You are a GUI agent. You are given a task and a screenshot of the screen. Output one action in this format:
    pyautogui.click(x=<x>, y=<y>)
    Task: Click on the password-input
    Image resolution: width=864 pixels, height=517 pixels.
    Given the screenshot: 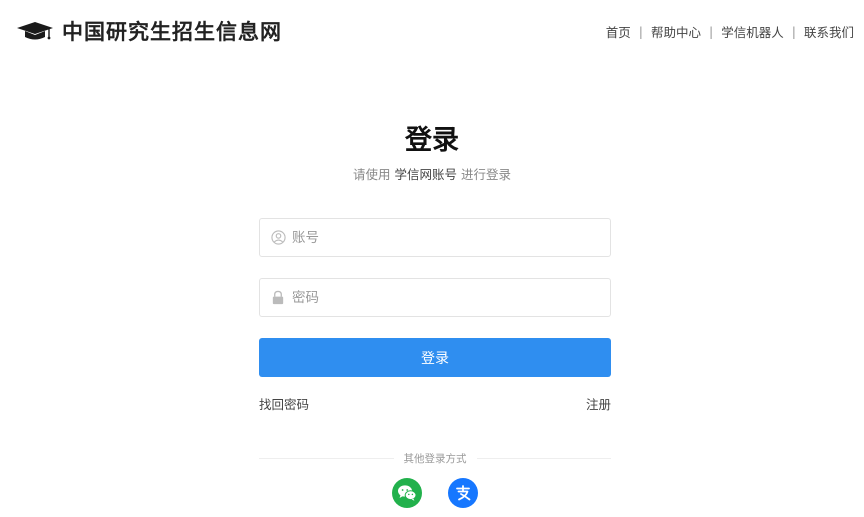 What is the action you would take?
    pyautogui.click(x=451, y=297)
    